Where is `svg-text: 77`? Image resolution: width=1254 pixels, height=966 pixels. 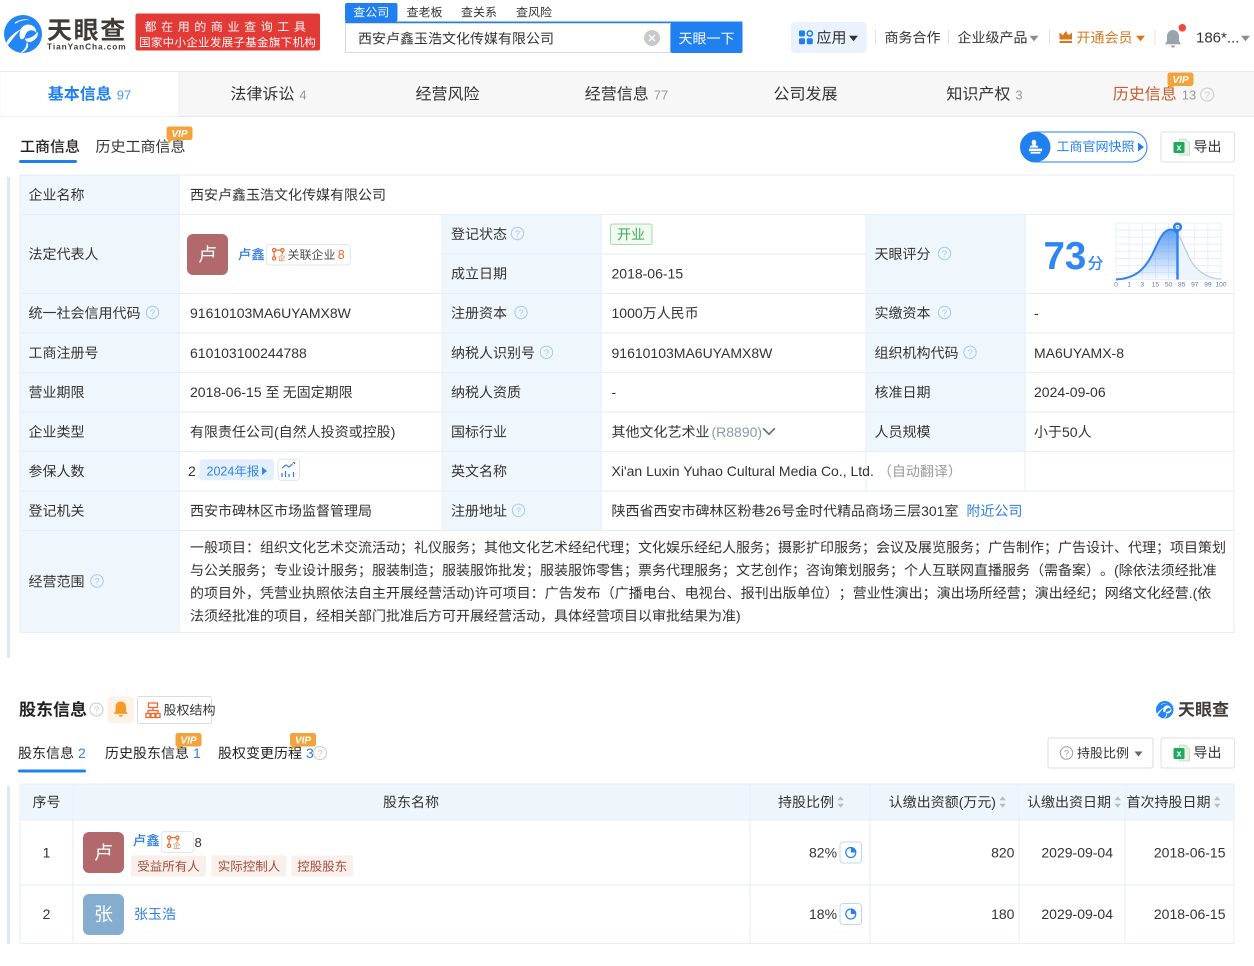
svg-text: 77 is located at coordinates (661, 95).